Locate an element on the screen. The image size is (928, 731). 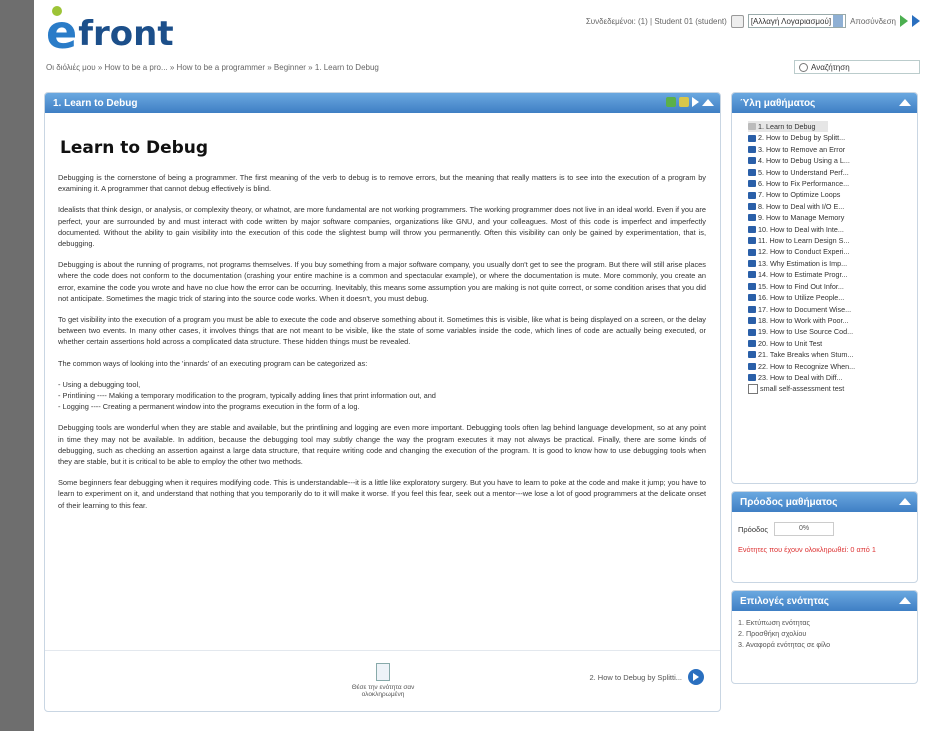
options-panel-header: Επιλογές ενότητας is located at coordinates (824, 601).